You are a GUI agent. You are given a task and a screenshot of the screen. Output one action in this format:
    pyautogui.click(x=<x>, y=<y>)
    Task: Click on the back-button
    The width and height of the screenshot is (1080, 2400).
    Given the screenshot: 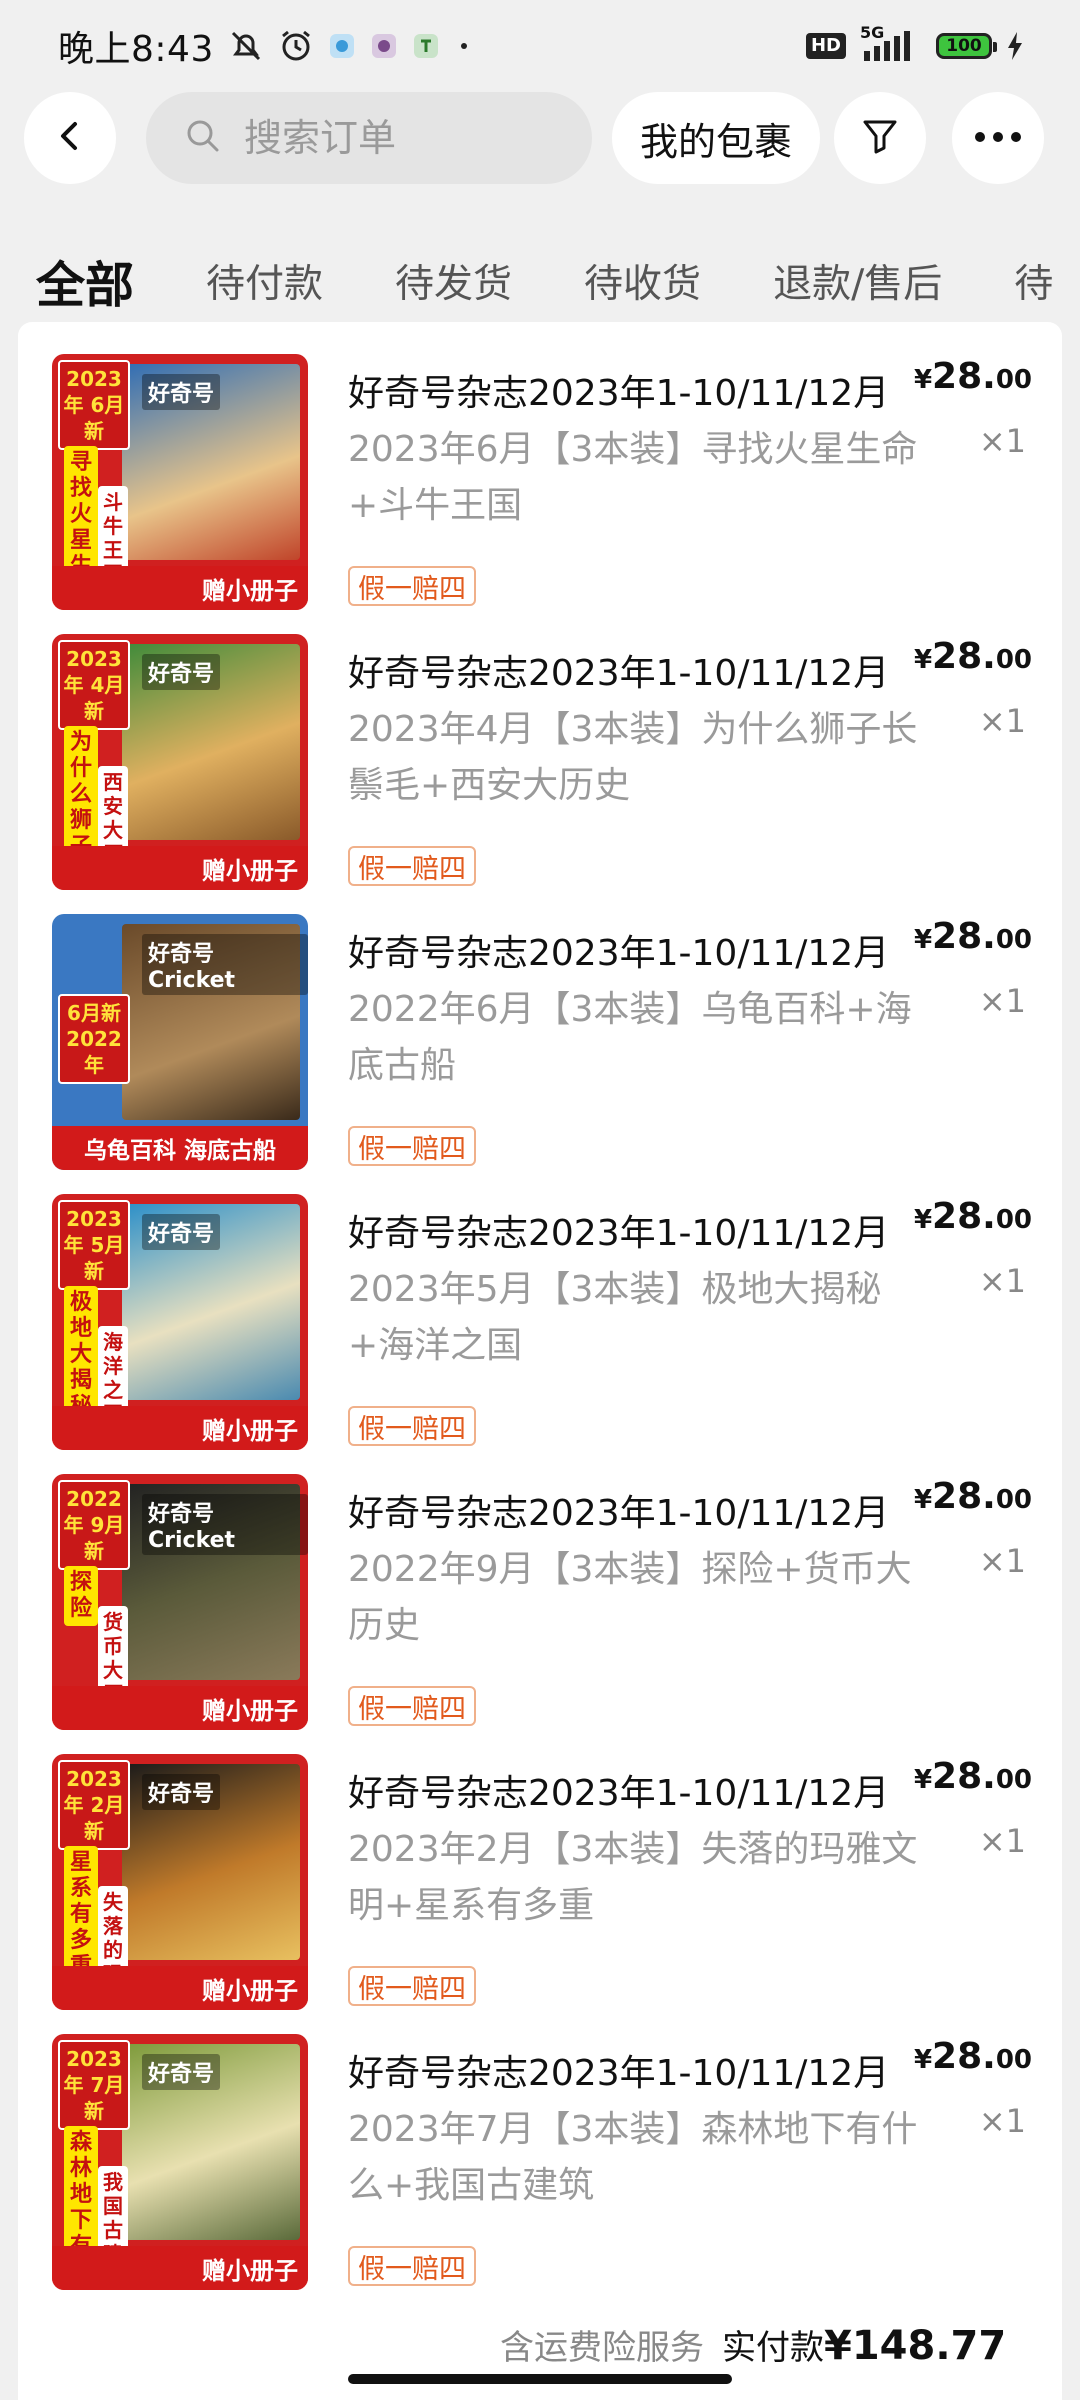 What is the action you would take?
    pyautogui.click(x=70, y=138)
    